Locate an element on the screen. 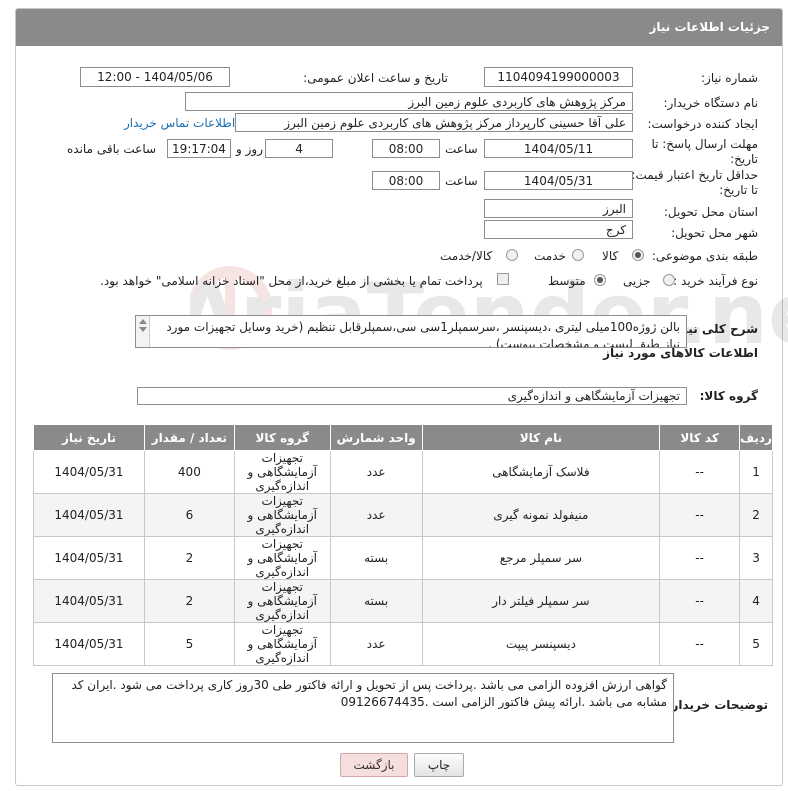  cell-name: فلاسک آزمایشگاهی is located at coordinates (541, 472).